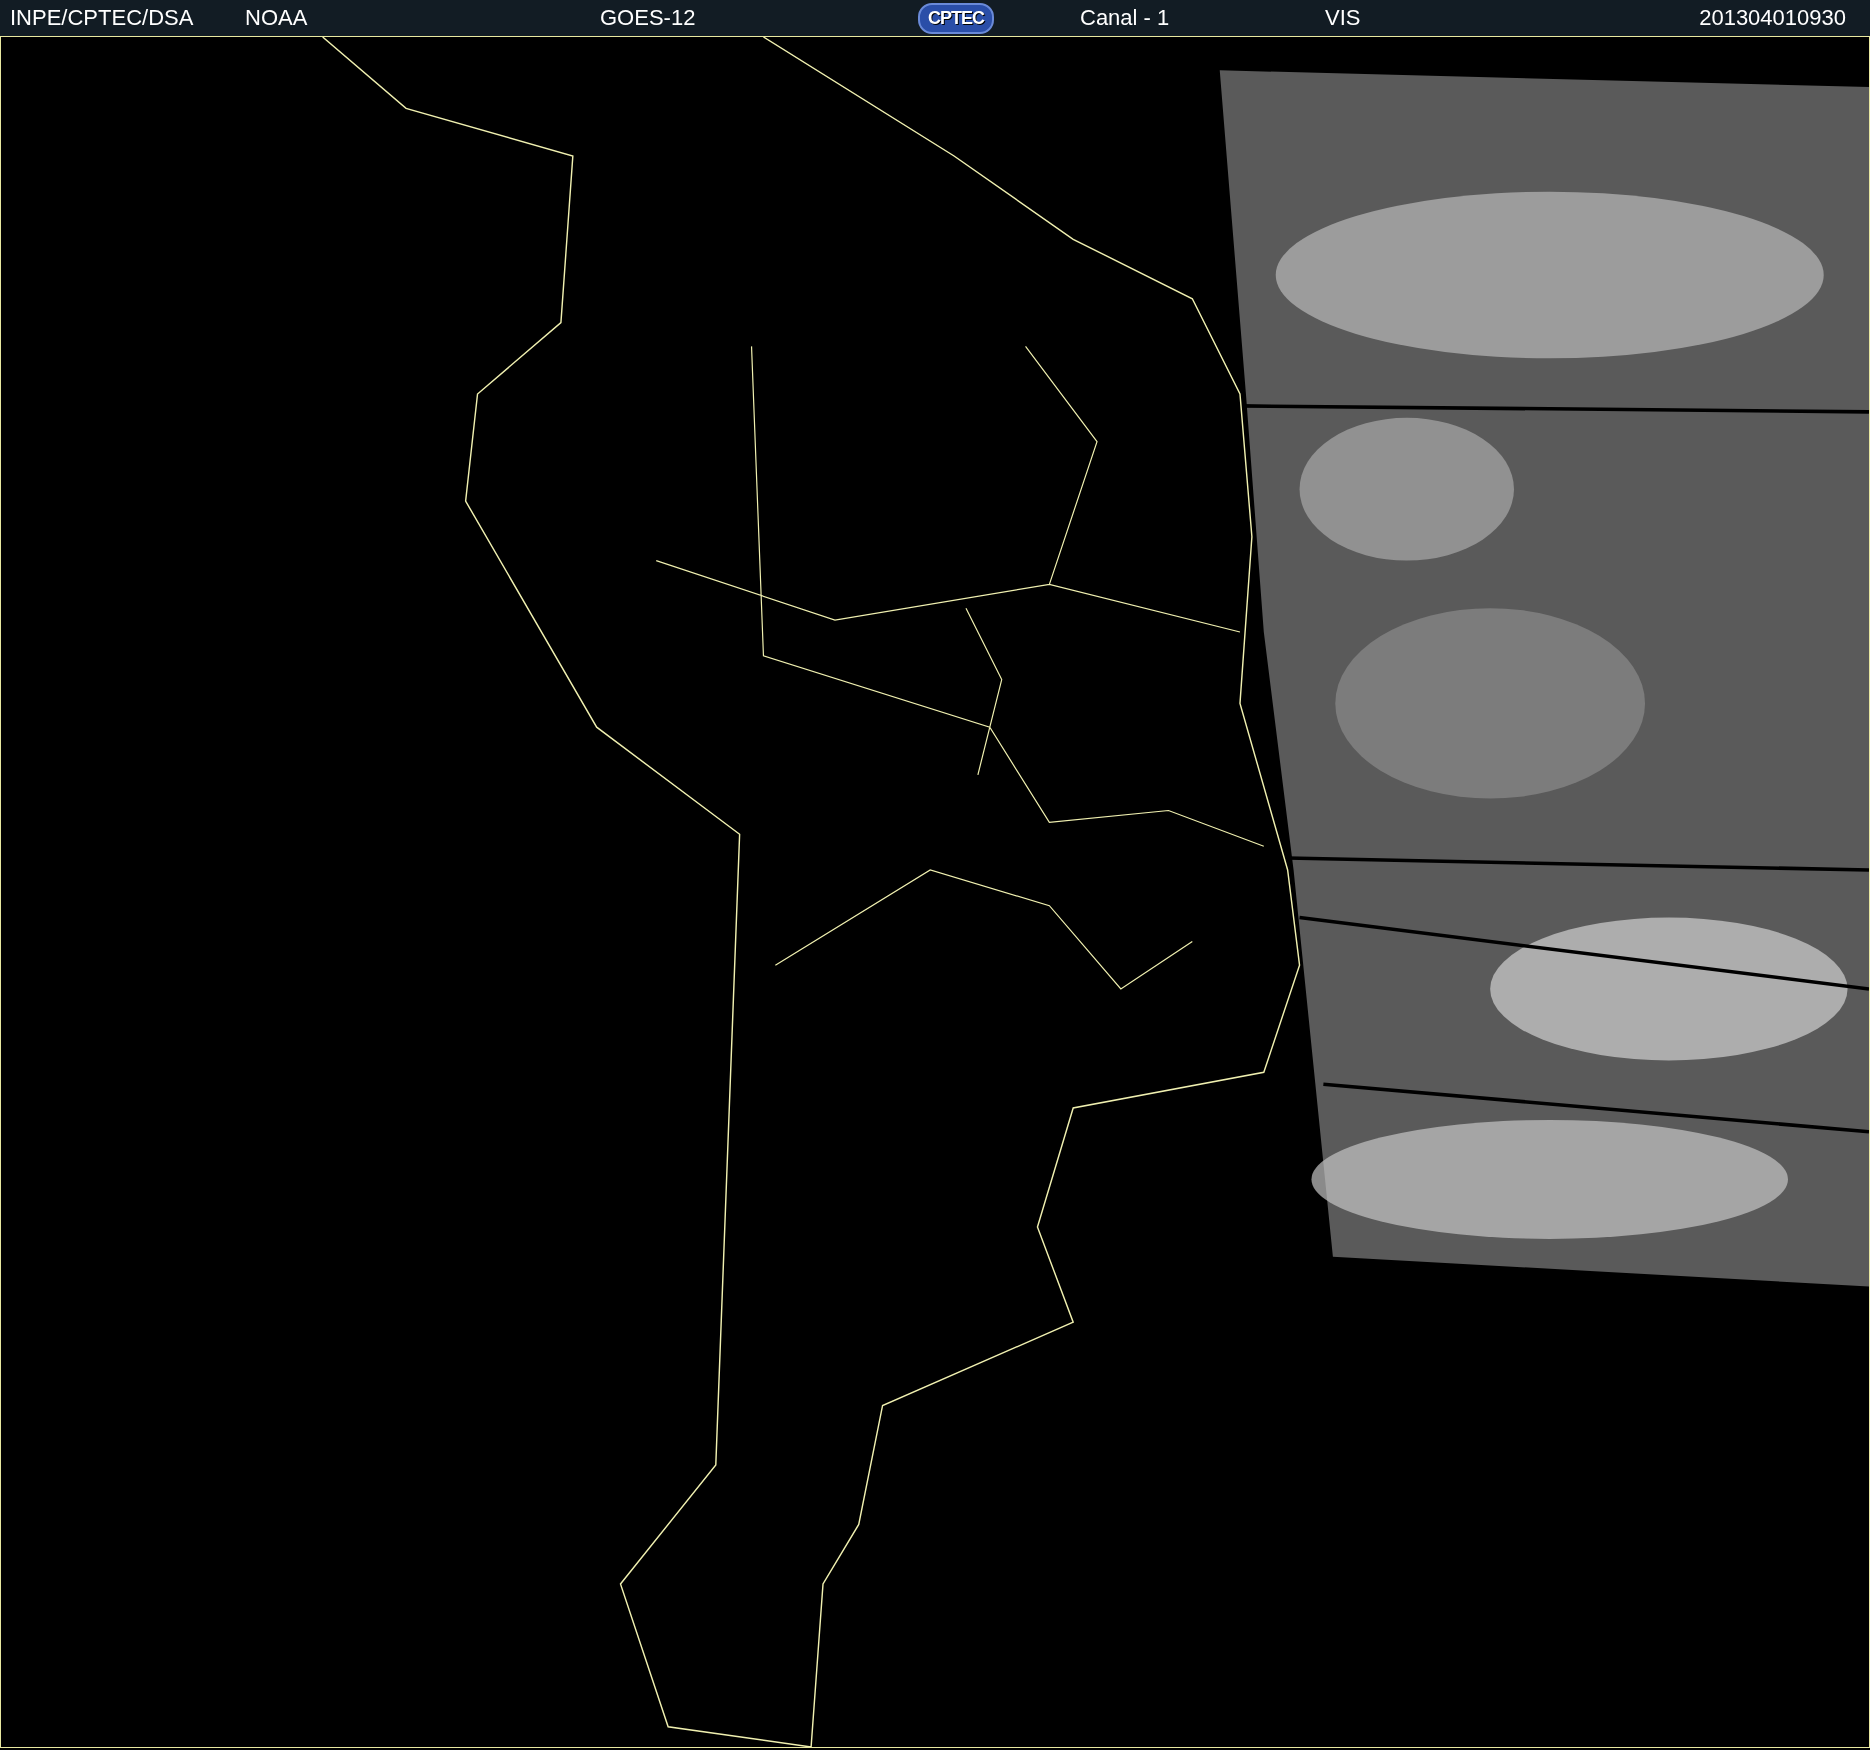  What do you see at coordinates (956, 18) in the screenshot?
I see `logo: CPTEC` at bounding box center [956, 18].